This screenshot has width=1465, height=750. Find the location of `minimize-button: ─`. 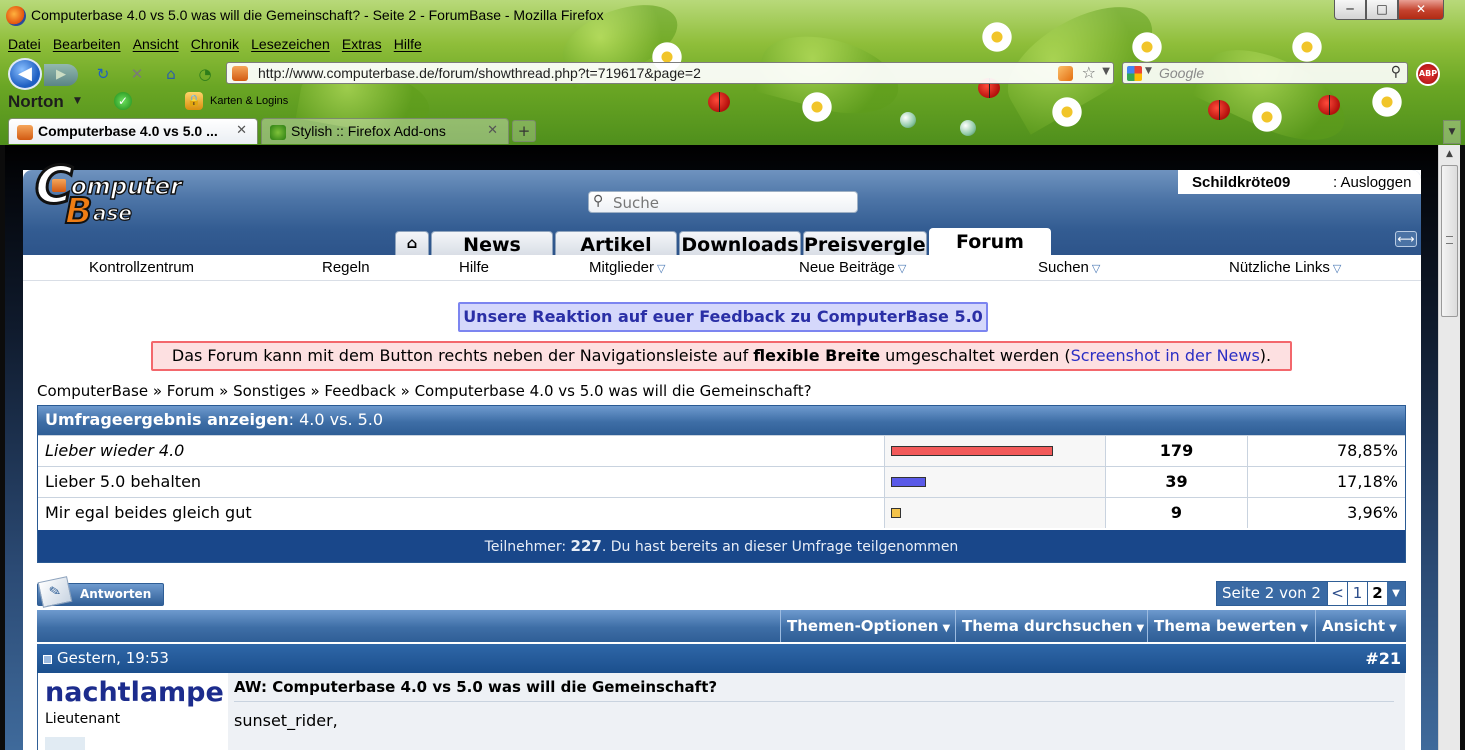

minimize-button: ─ is located at coordinates (1350, 10).